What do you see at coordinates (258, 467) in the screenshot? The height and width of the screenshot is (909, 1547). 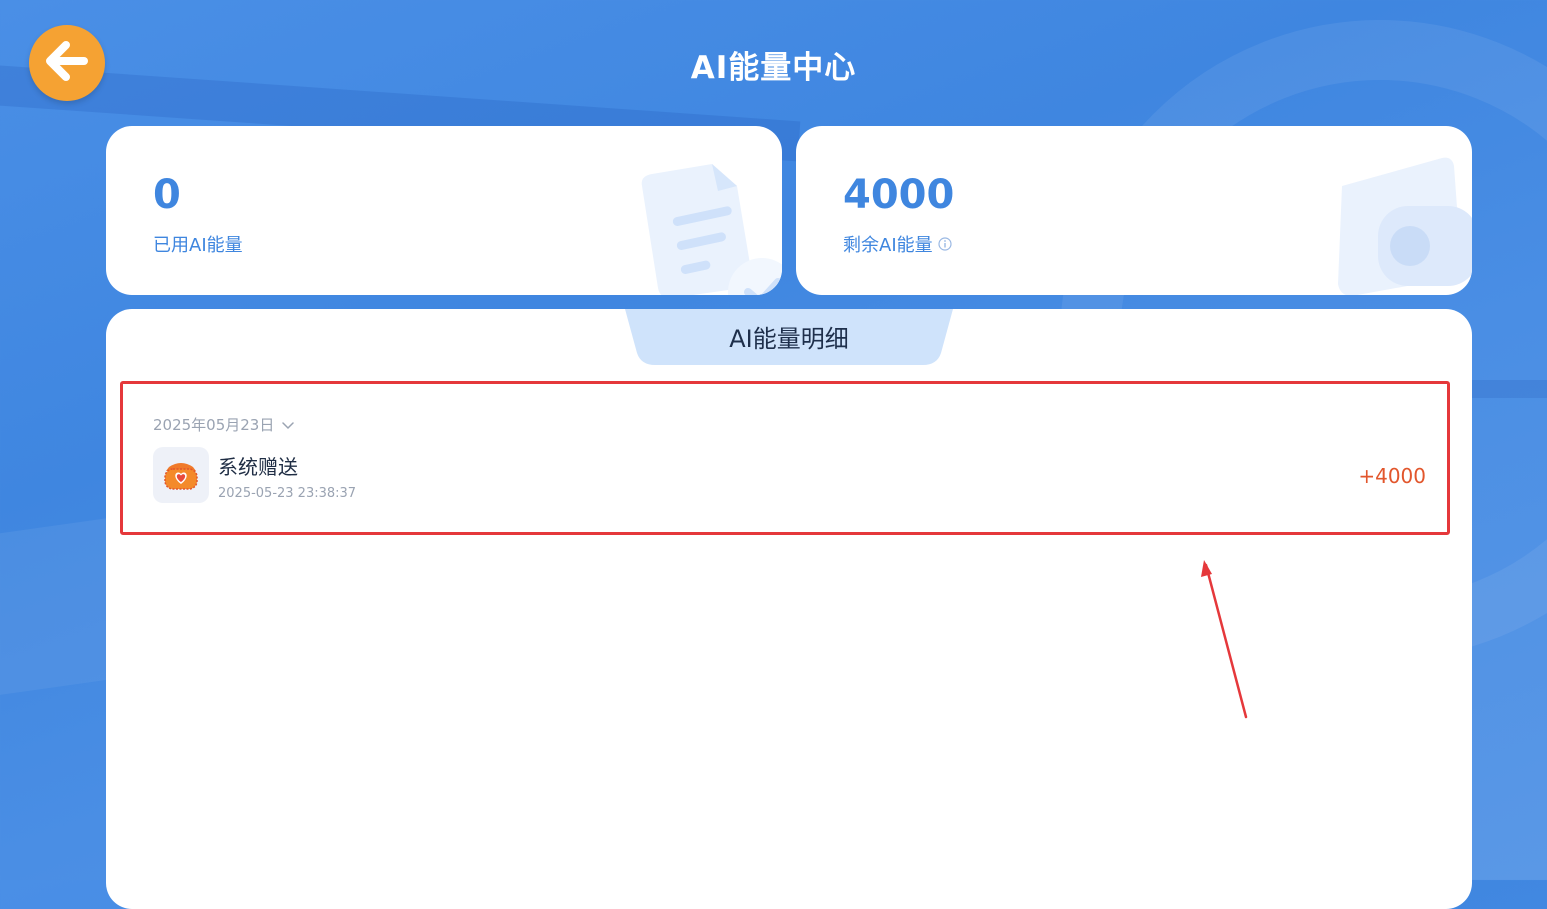 I see `record-title: 系统赠送` at bounding box center [258, 467].